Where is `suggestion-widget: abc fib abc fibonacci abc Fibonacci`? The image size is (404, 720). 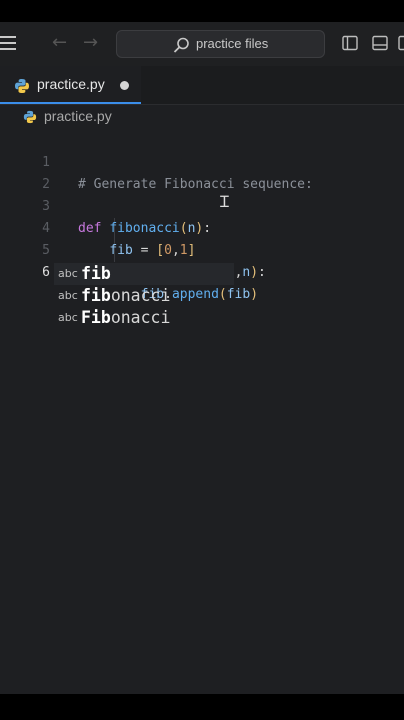 suggestion-widget: abc fib abc fibonacci abc Fibonacci is located at coordinates (144, 296).